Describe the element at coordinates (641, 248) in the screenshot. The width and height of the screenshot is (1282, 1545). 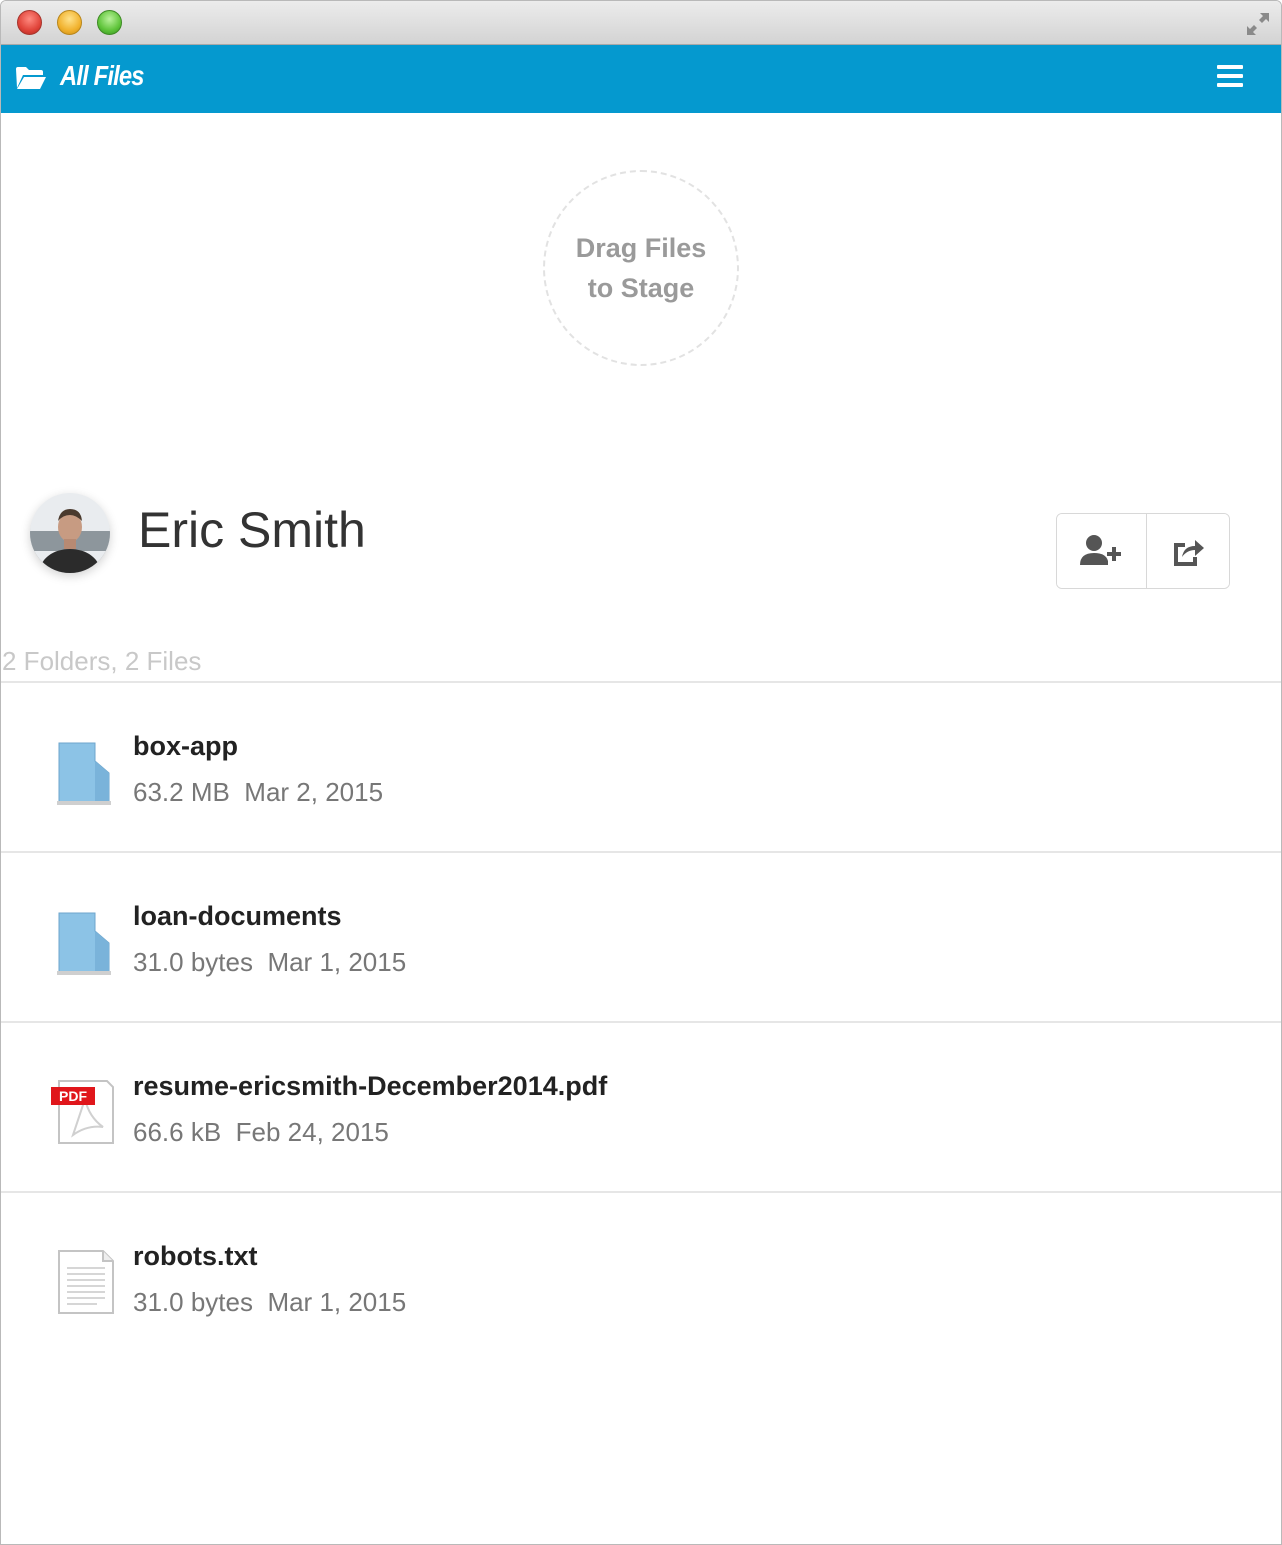
I see `drop-zone-line-1: Drag Files` at that location.